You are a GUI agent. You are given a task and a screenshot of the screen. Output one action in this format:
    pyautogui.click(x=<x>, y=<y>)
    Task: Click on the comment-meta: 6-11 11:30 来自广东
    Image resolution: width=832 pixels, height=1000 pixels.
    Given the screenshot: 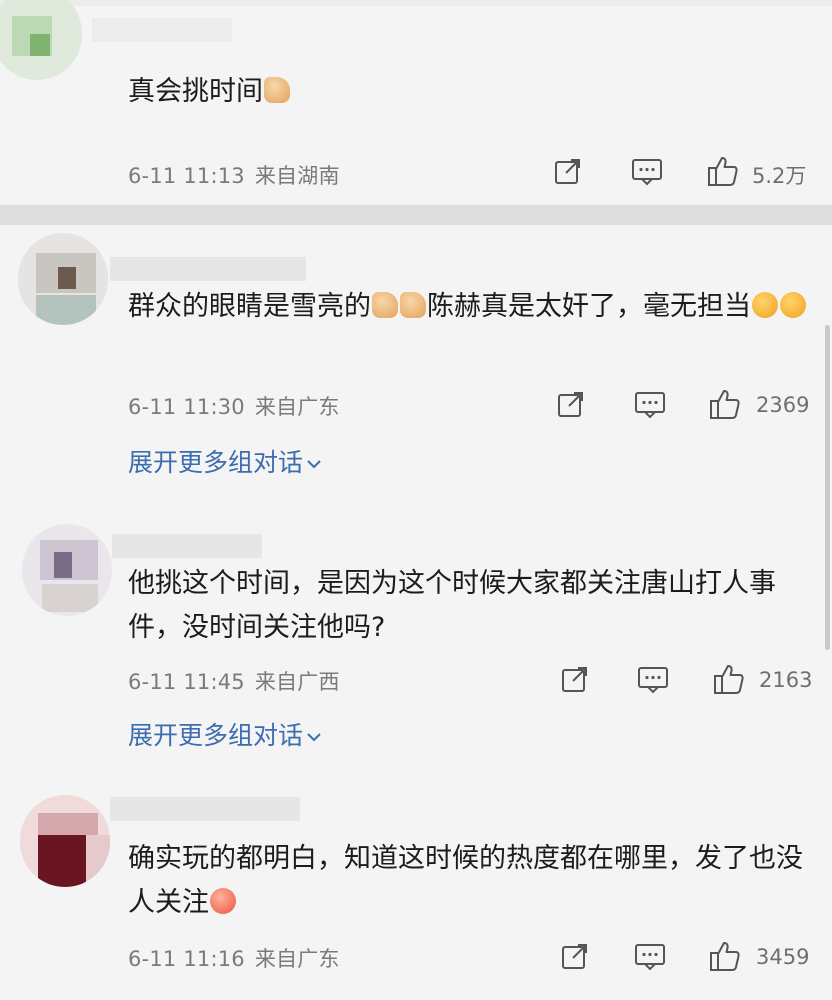 What is the action you would take?
    pyautogui.click(x=234, y=406)
    